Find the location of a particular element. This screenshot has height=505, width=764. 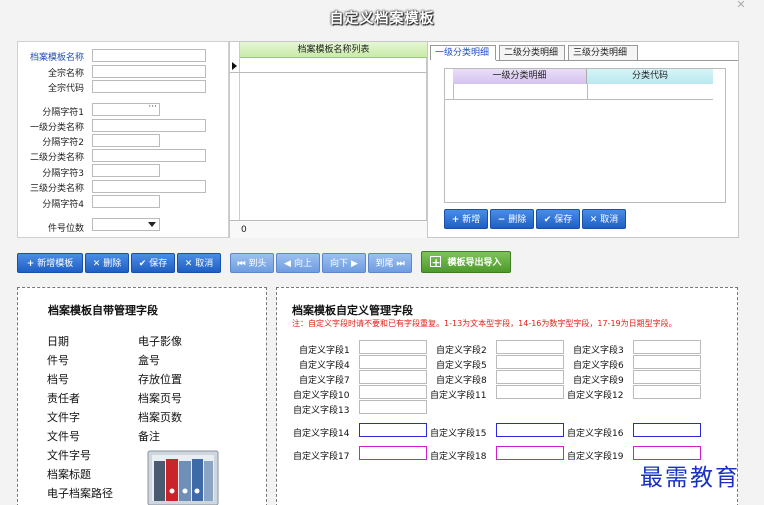

detail-delete-button: − 删除 is located at coordinates (512, 219).